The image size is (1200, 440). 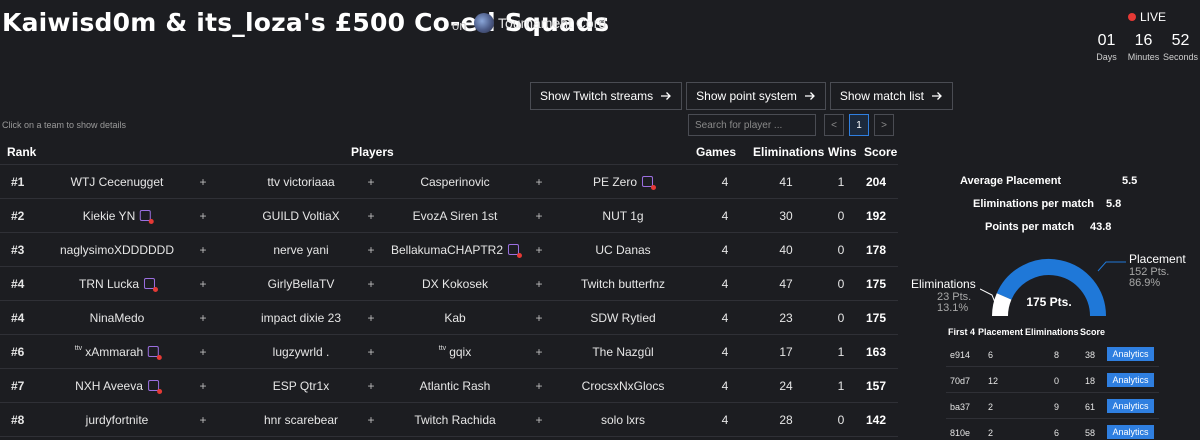 I want to click on organizer-link: Tournament Cord, so click(x=540, y=23).